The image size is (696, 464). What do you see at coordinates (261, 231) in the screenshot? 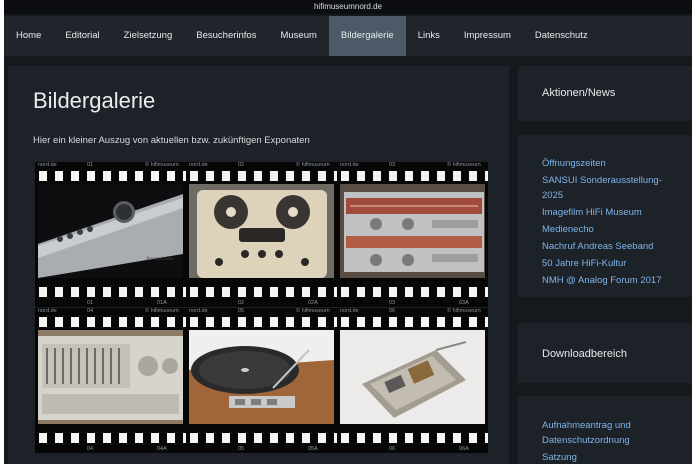
I see `tape-recorder-photo` at bounding box center [261, 231].